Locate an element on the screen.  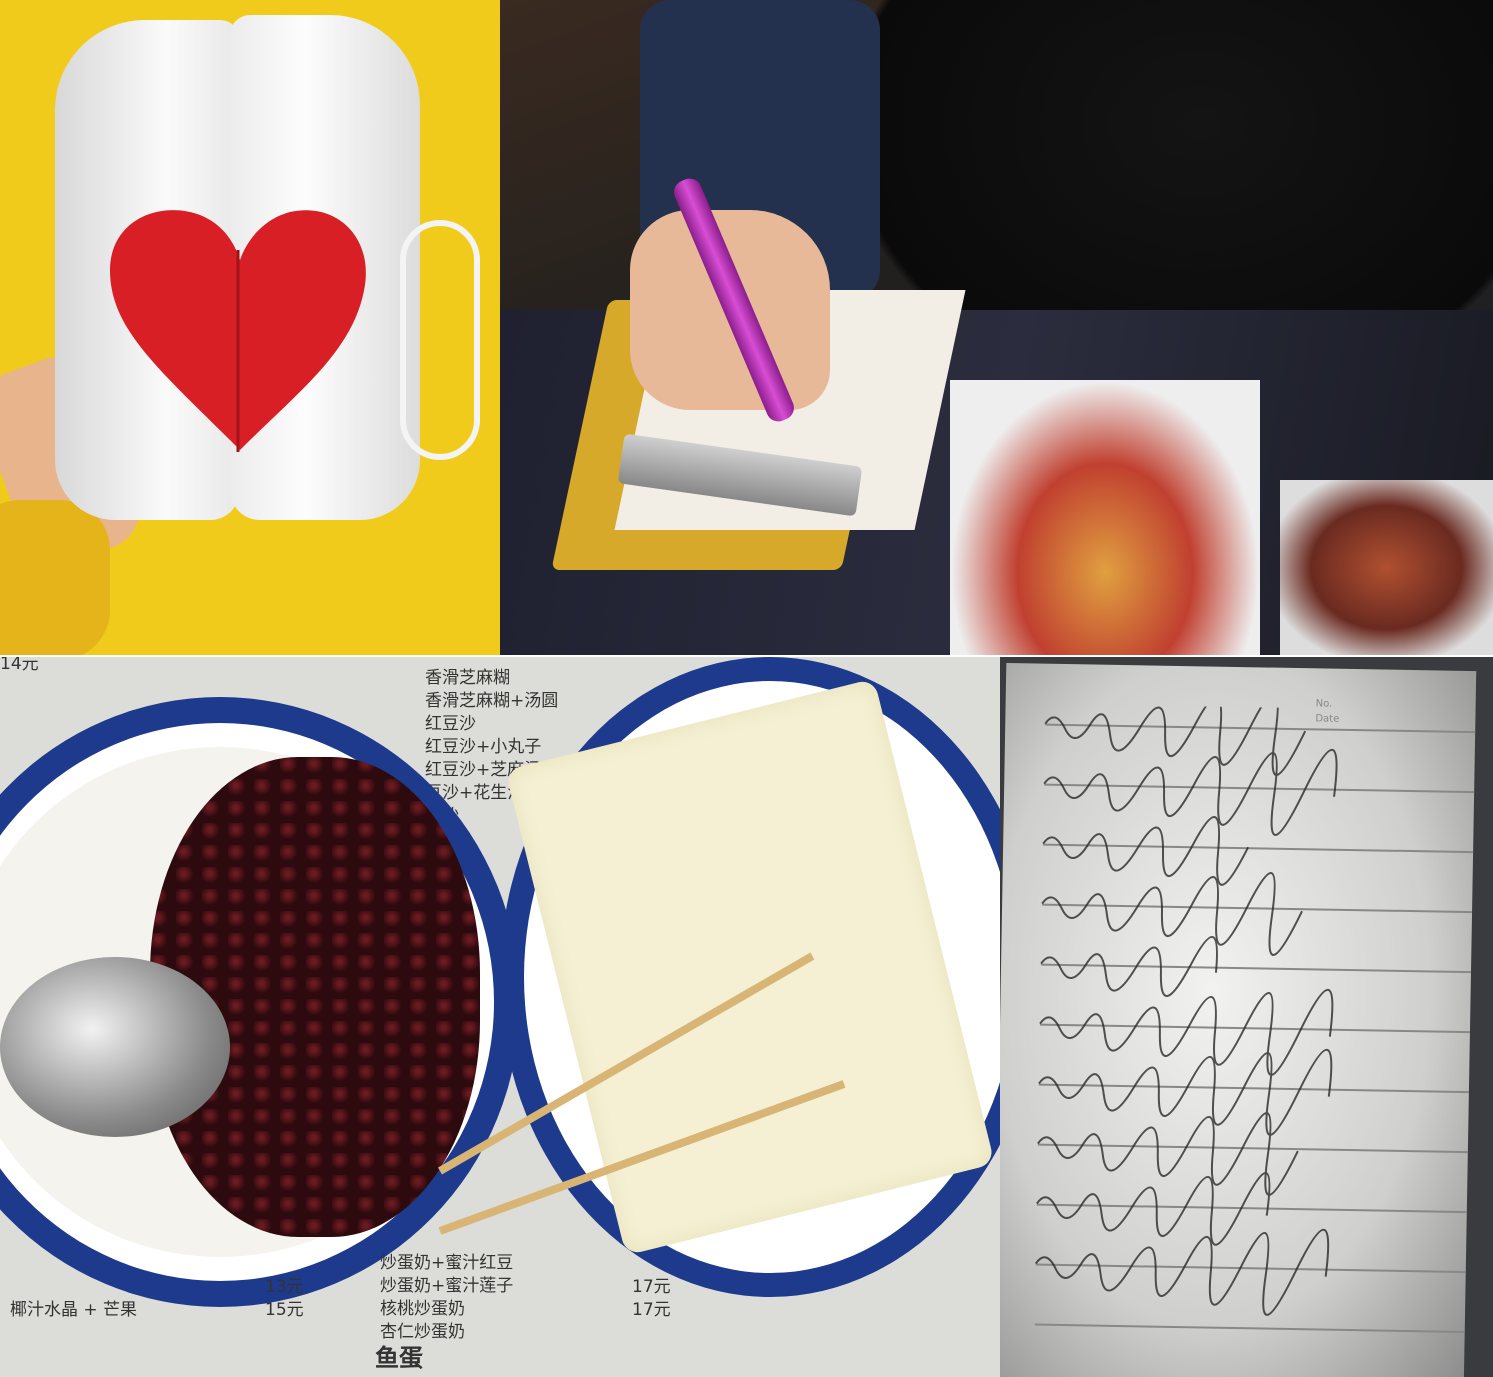
food-photo-skewers is located at coordinates (1386, 567).